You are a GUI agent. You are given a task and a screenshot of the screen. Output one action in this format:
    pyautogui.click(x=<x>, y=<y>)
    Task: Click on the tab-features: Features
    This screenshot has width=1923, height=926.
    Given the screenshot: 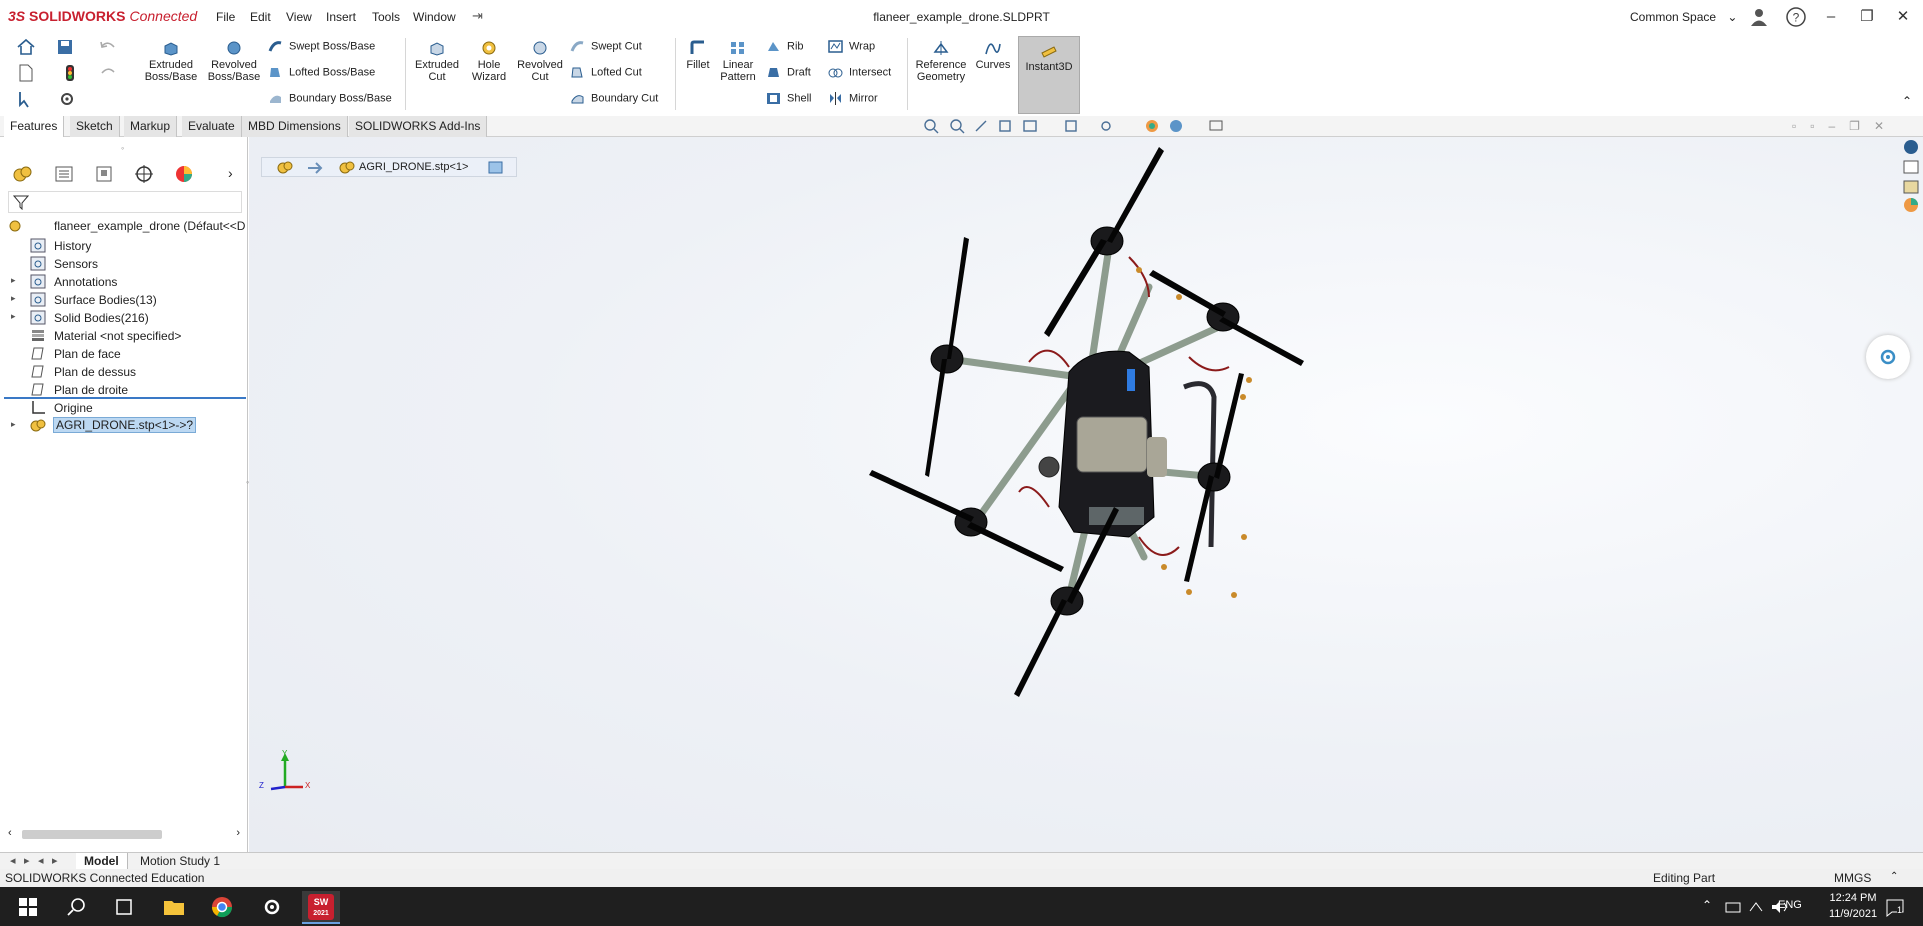 What is the action you would take?
    pyautogui.click(x=34, y=126)
    